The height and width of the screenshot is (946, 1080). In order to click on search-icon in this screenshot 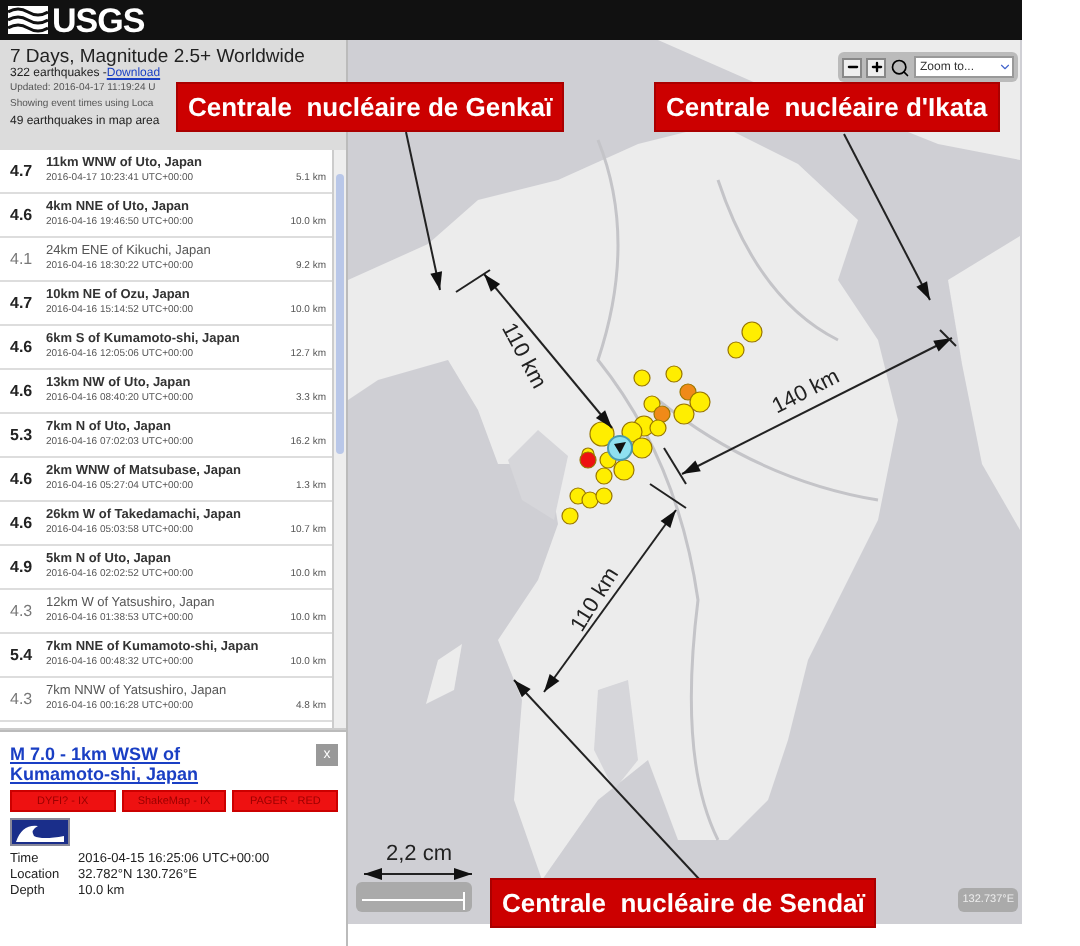, I will do `click(900, 67)`.